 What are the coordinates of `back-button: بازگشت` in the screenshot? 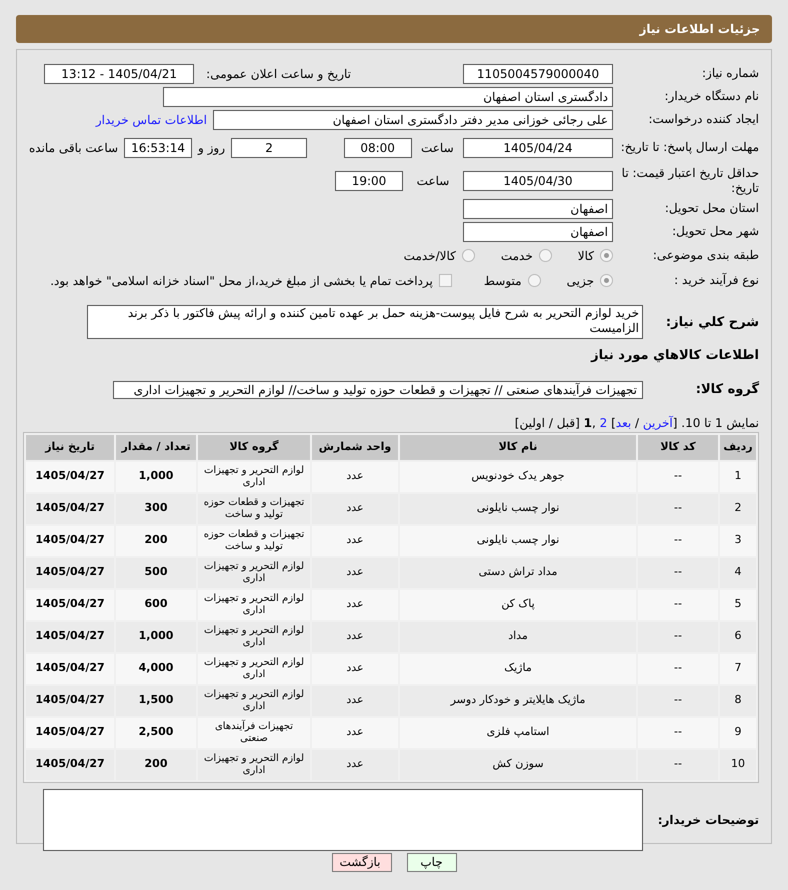 It's located at (362, 862).